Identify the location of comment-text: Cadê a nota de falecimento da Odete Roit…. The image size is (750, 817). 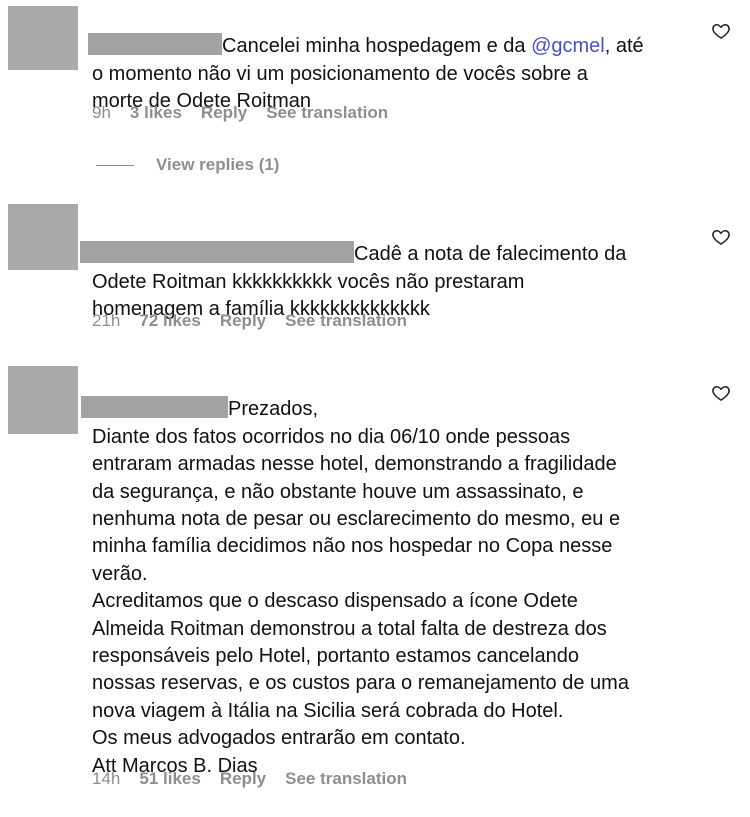
(353, 269).